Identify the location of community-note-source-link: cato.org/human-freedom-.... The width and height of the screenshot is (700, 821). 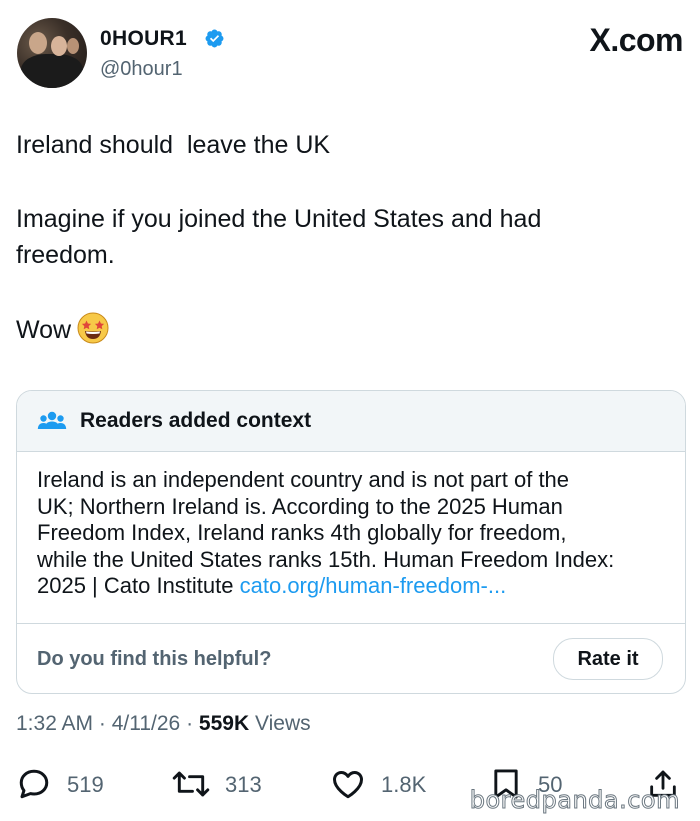
(373, 585).